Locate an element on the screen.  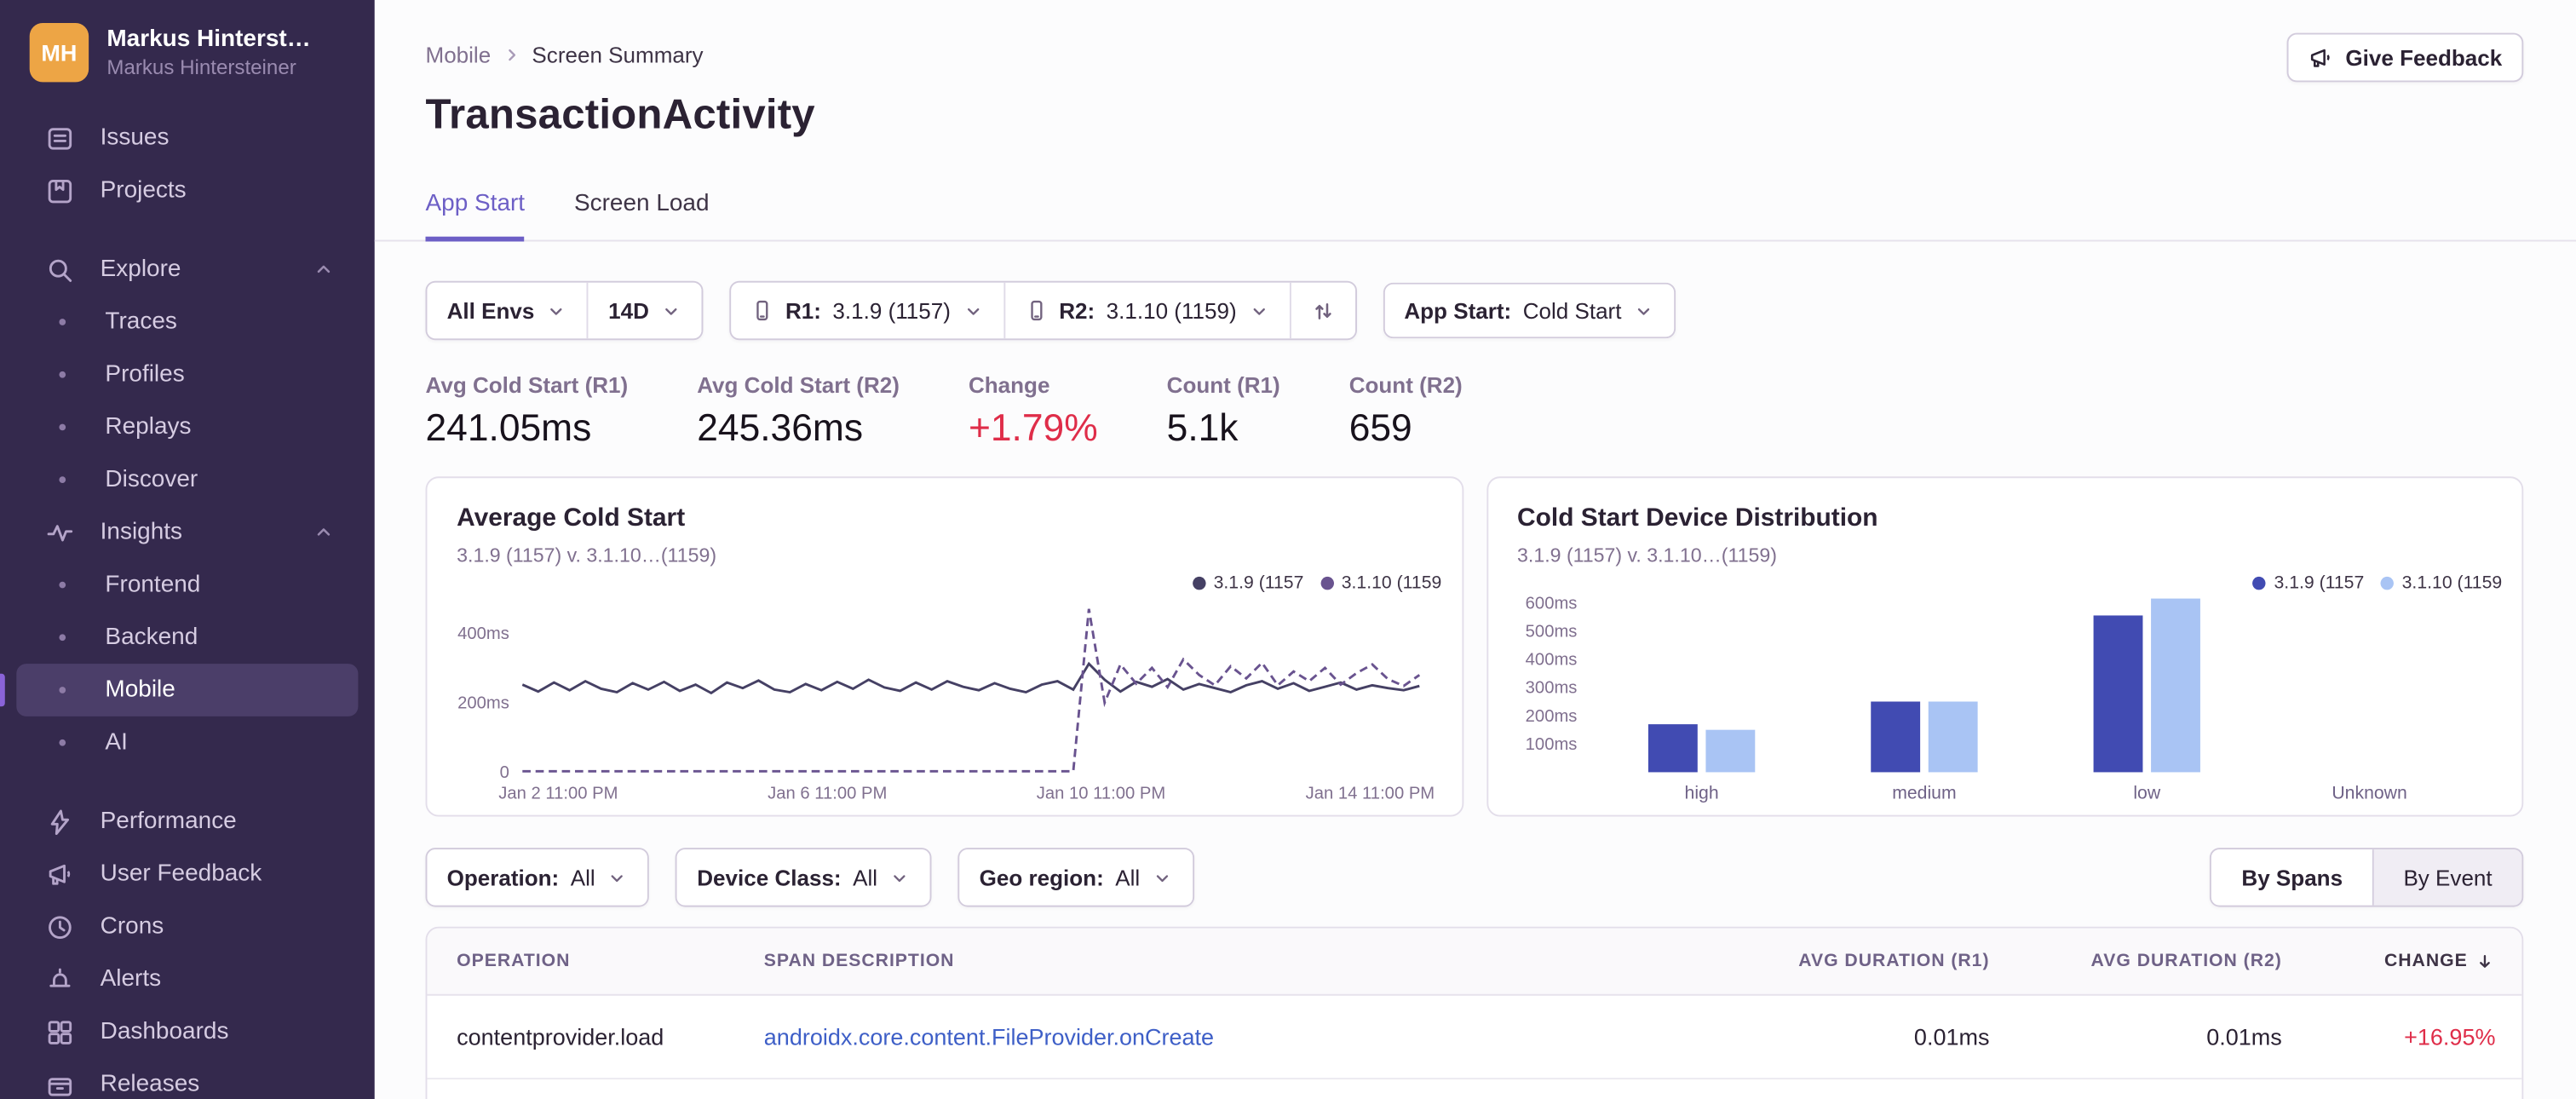
svg-text: medium is located at coordinates (1923, 793).